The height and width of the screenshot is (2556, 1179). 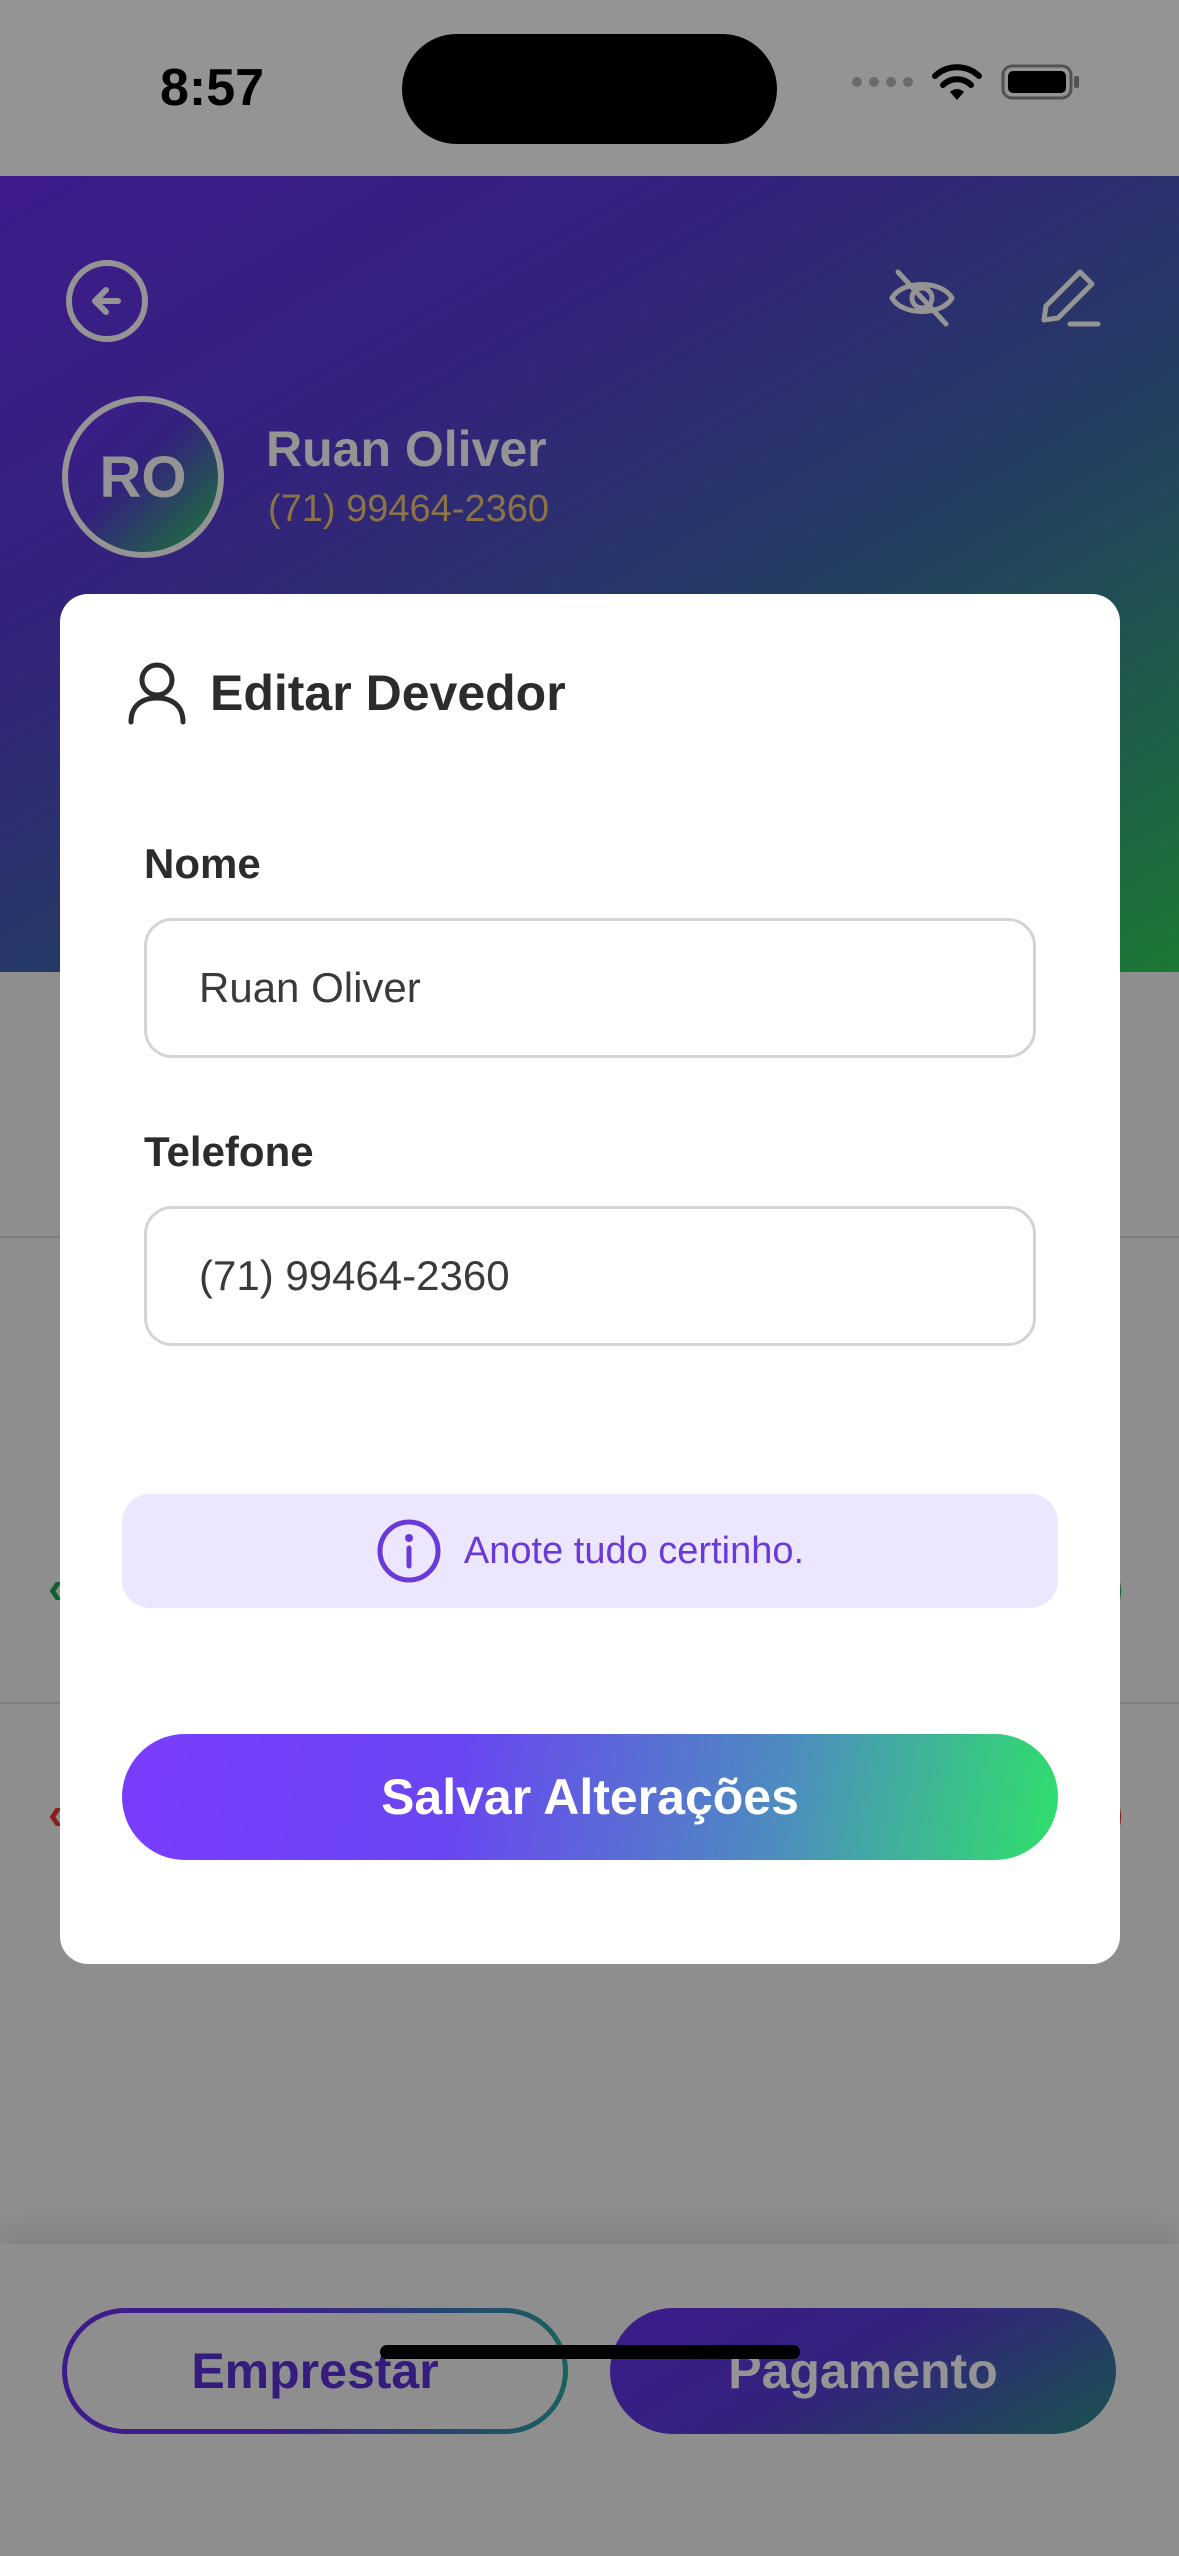 I want to click on user-icon, so click(x=157, y=693).